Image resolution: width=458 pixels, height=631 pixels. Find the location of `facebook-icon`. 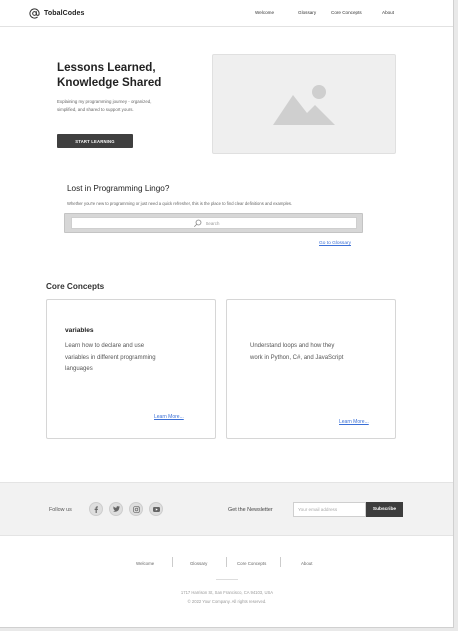

facebook-icon is located at coordinates (96, 509).